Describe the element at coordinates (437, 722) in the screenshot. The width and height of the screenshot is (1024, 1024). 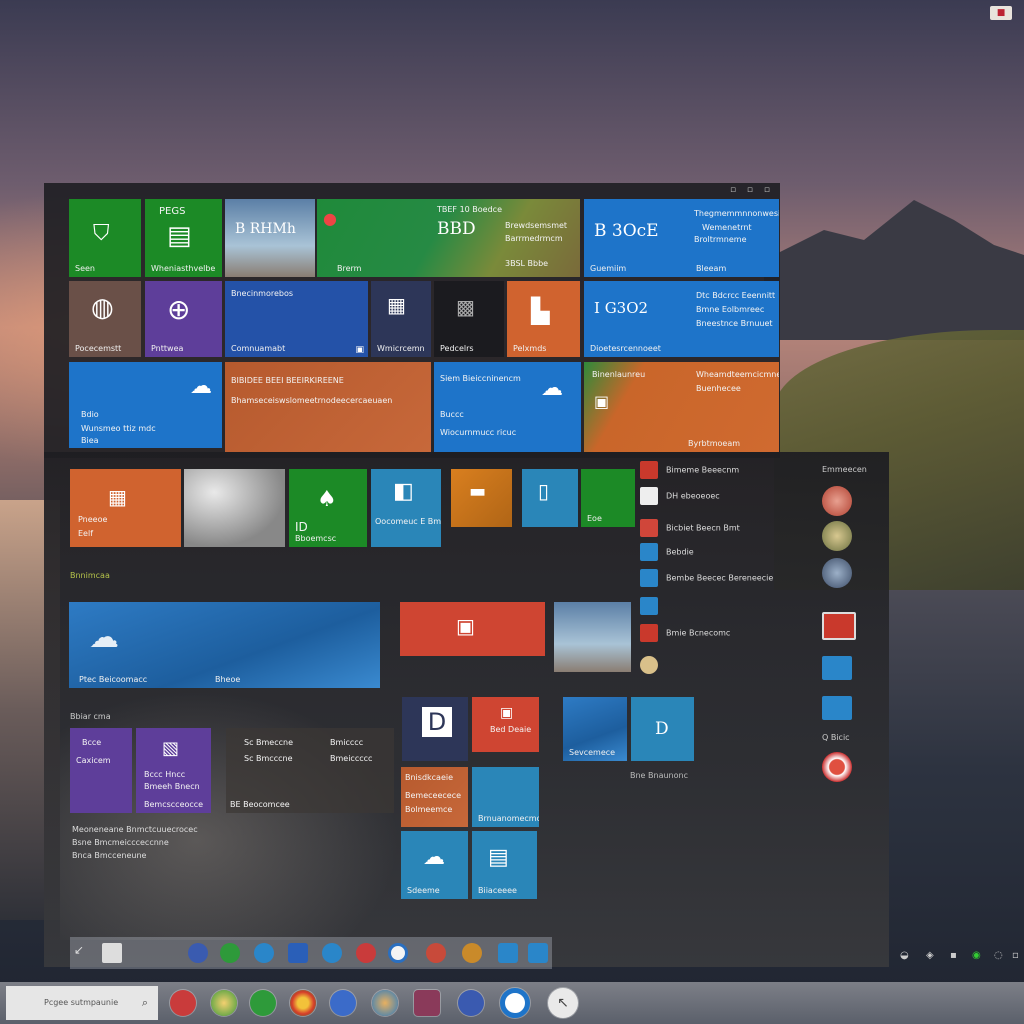
I see `app-d-icon: D` at that location.